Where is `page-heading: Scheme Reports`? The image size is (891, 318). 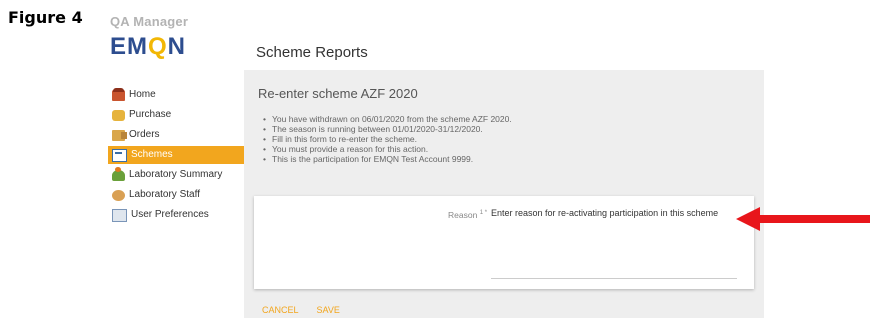 page-heading: Scheme Reports is located at coordinates (312, 52).